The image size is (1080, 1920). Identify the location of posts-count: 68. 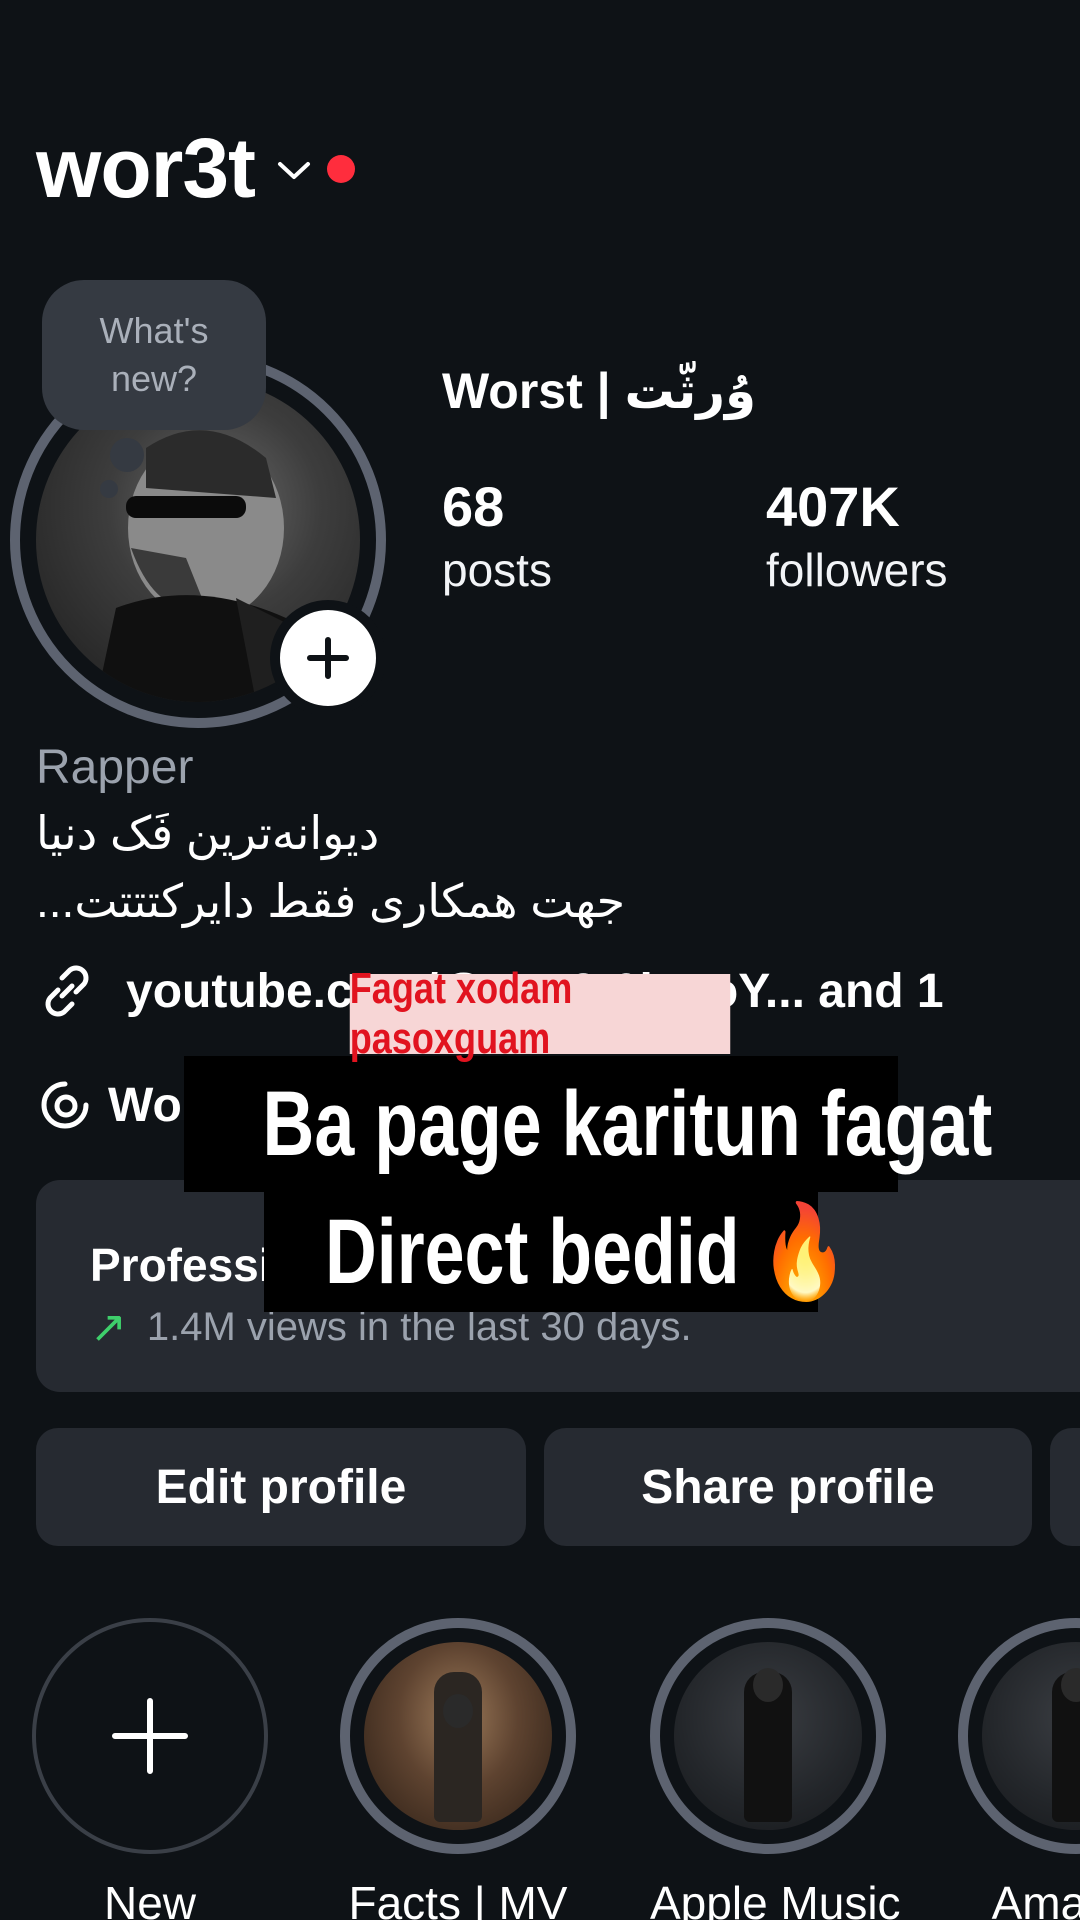
(473, 506).